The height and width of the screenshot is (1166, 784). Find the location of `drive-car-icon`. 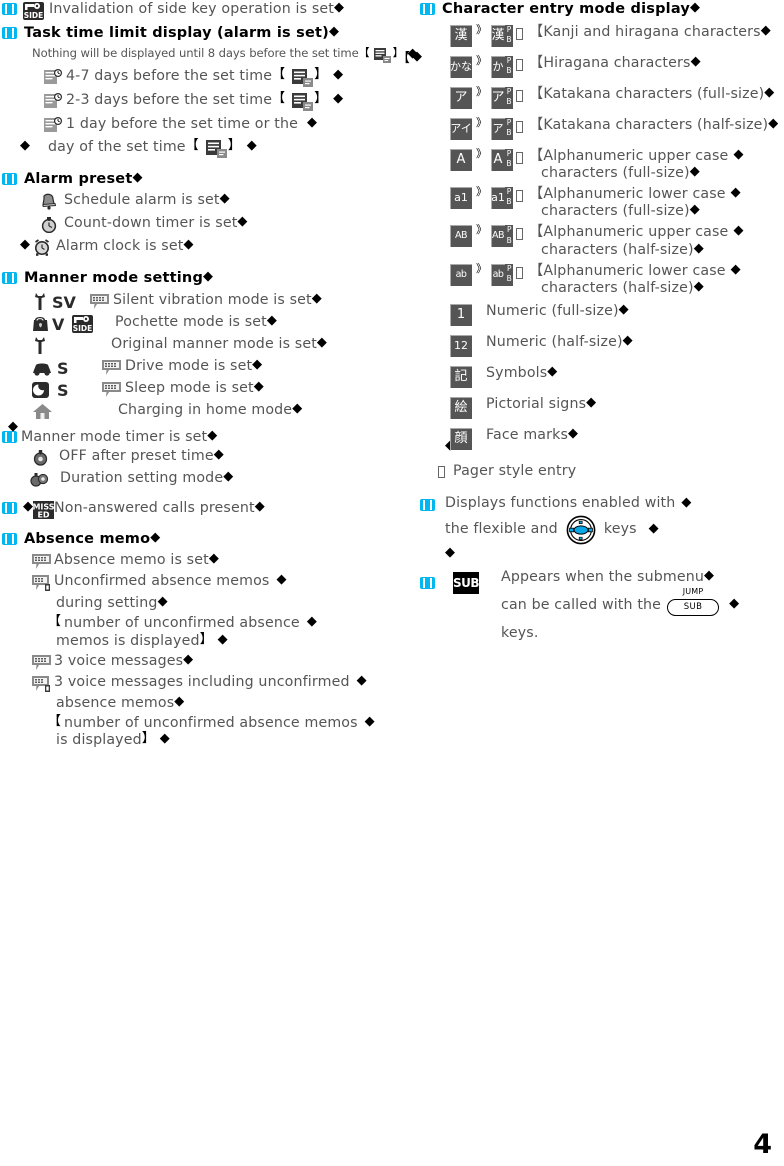

drive-car-icon is located at coordinates (44, 368).